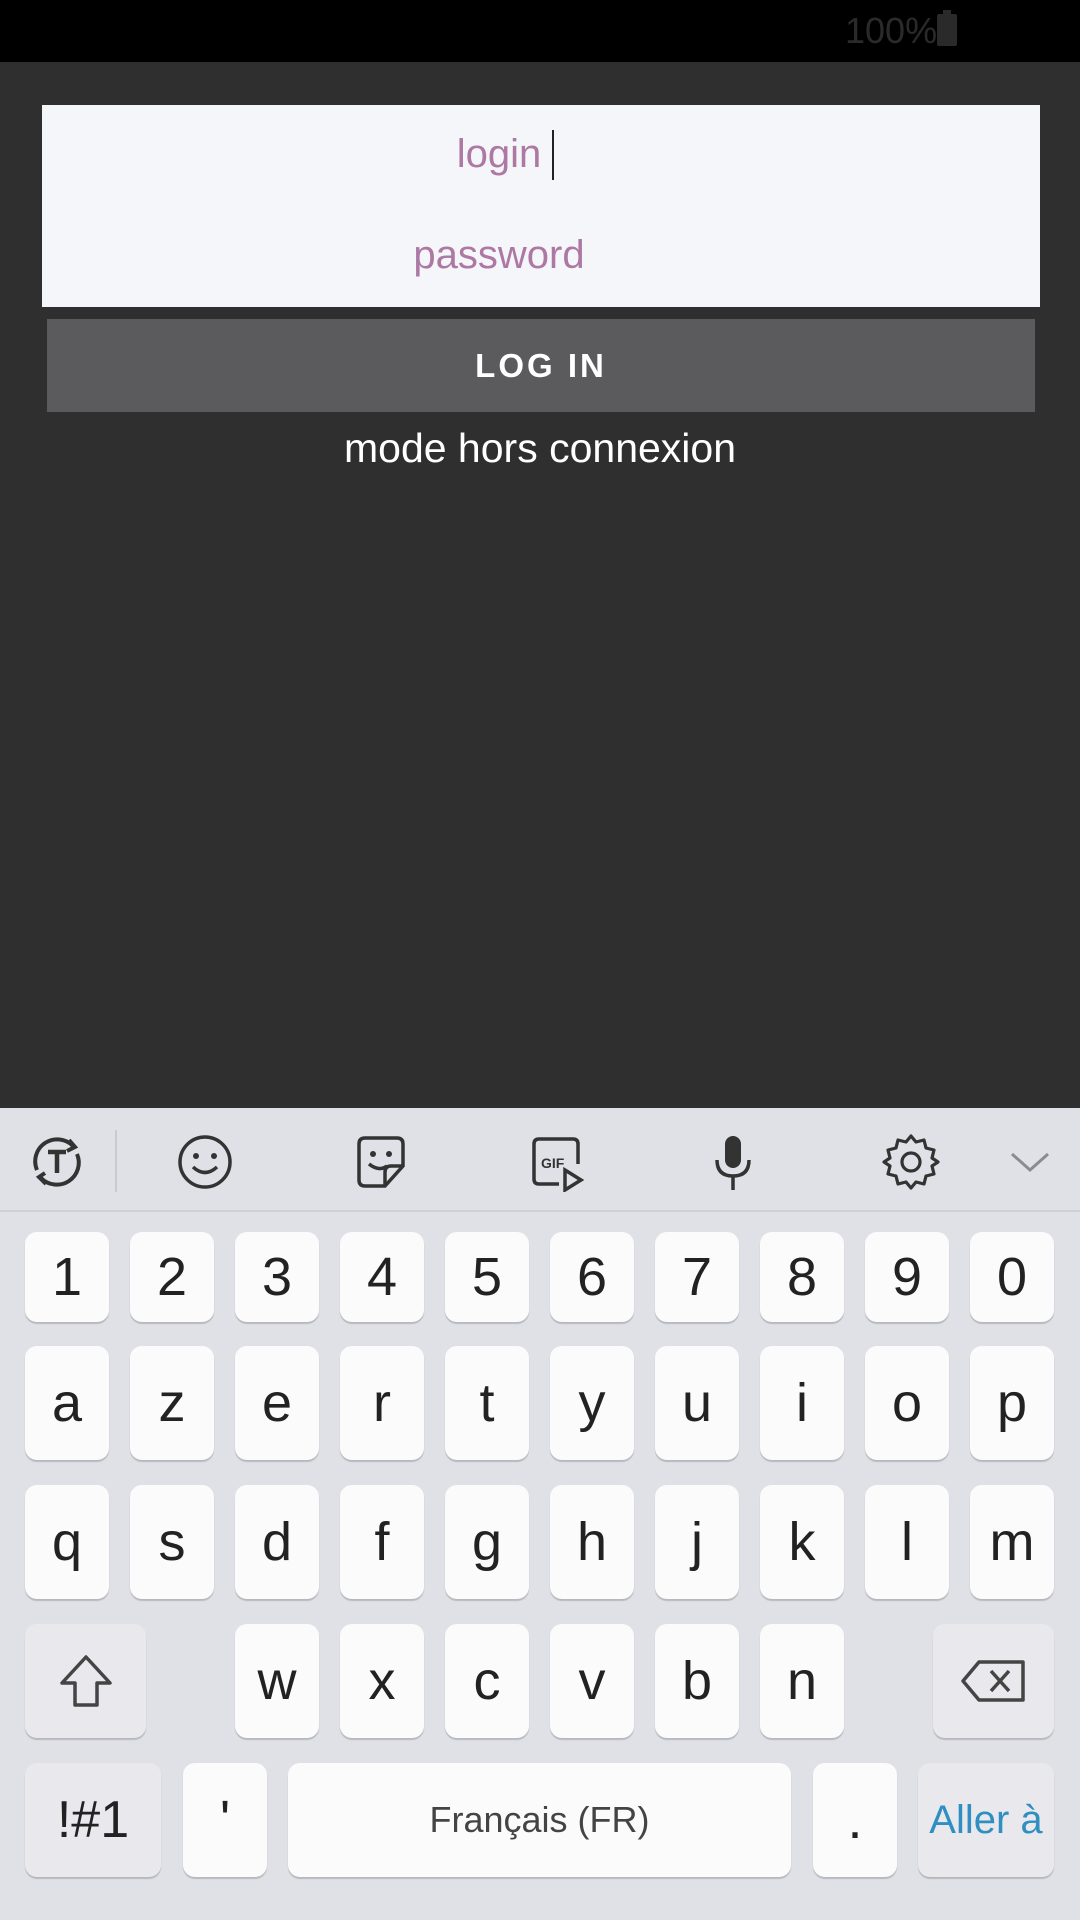  What do you see at coordinates (592, 1681) in the screenshot?
I see `key-v: v` at bounding box center [592, 1681].